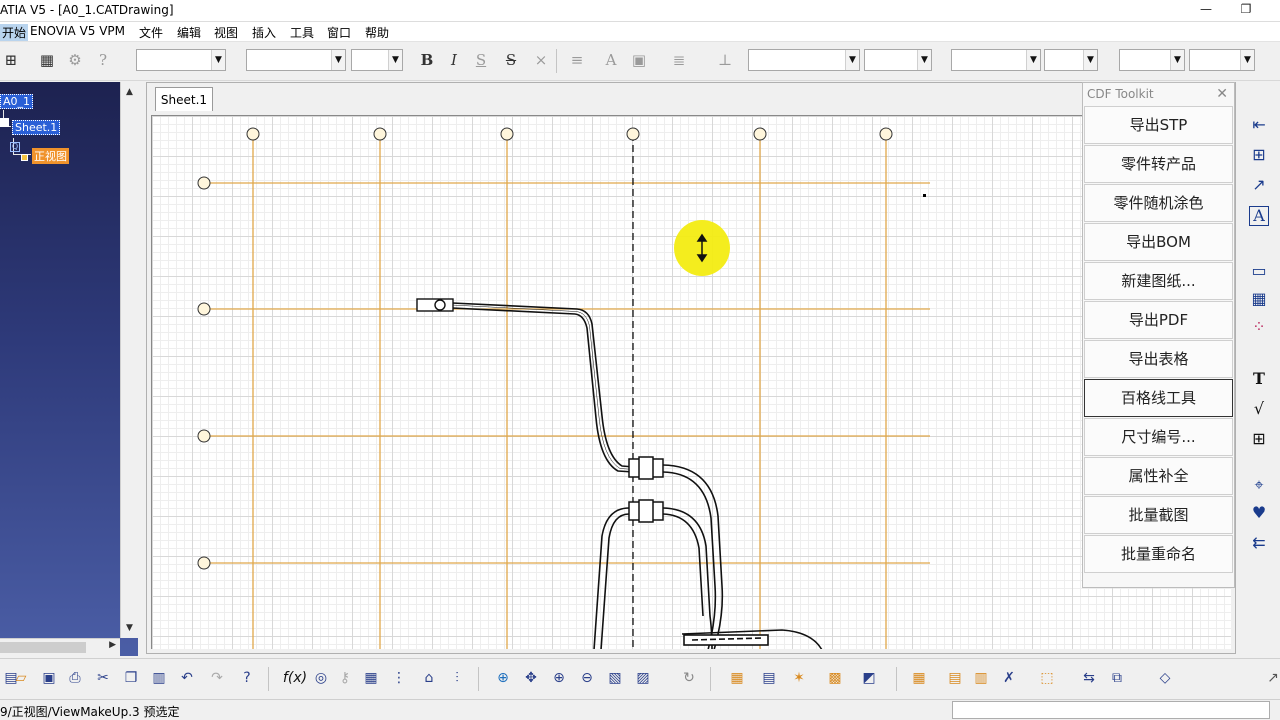 The image size is (1280, 720). What do you see at coordinates (457, 678) in the screenshot?
I see `analysis-icon: ⫶` at bounding box center [457, 678].